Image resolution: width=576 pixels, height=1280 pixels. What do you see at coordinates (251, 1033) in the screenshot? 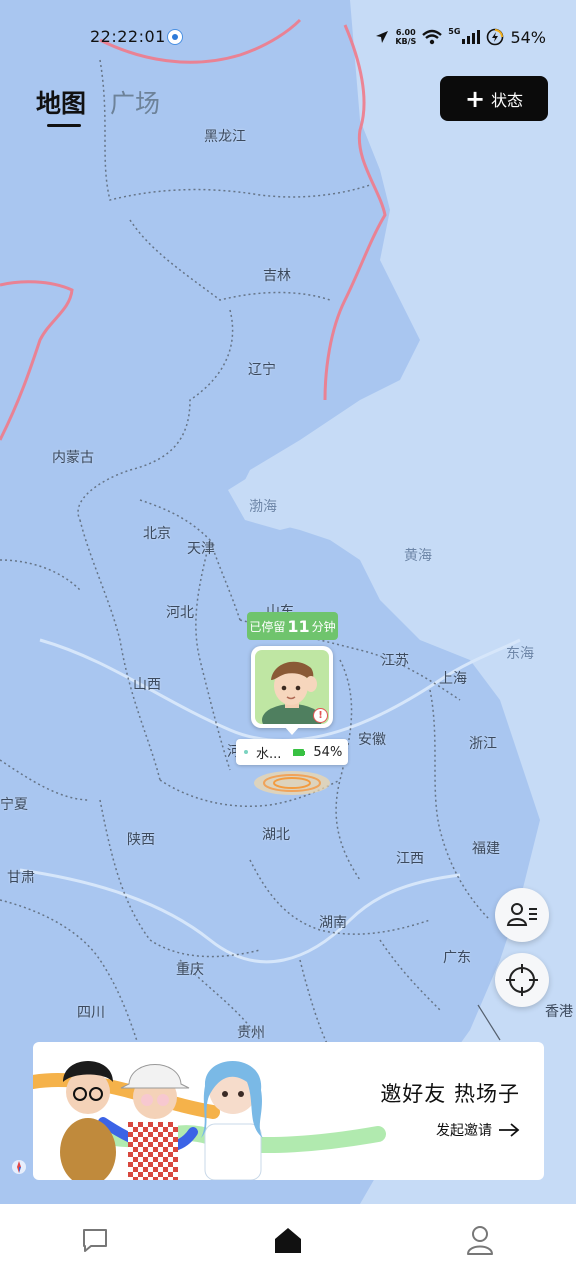
I see `province-label: 贵州` at bounding box center [251, 1033].